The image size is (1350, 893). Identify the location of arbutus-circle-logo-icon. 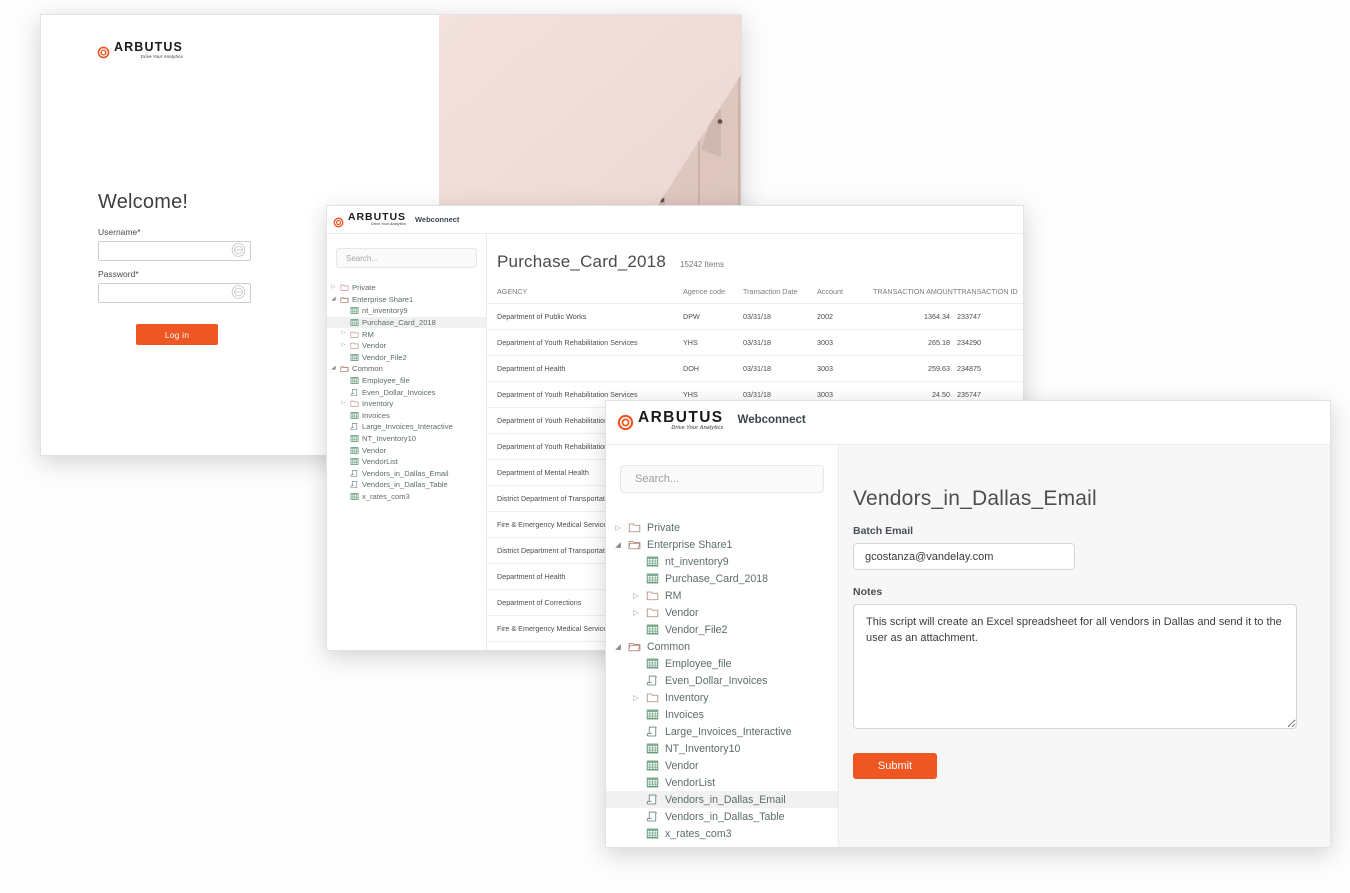
(625, 422).